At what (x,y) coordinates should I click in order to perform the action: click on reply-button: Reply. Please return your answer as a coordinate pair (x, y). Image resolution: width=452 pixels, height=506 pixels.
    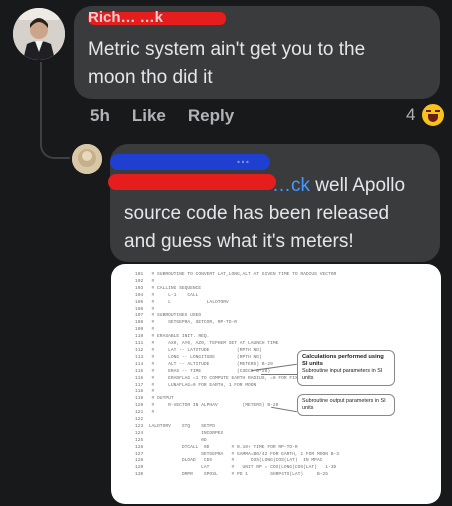
    Looking at the image, I should click on (211, 116).